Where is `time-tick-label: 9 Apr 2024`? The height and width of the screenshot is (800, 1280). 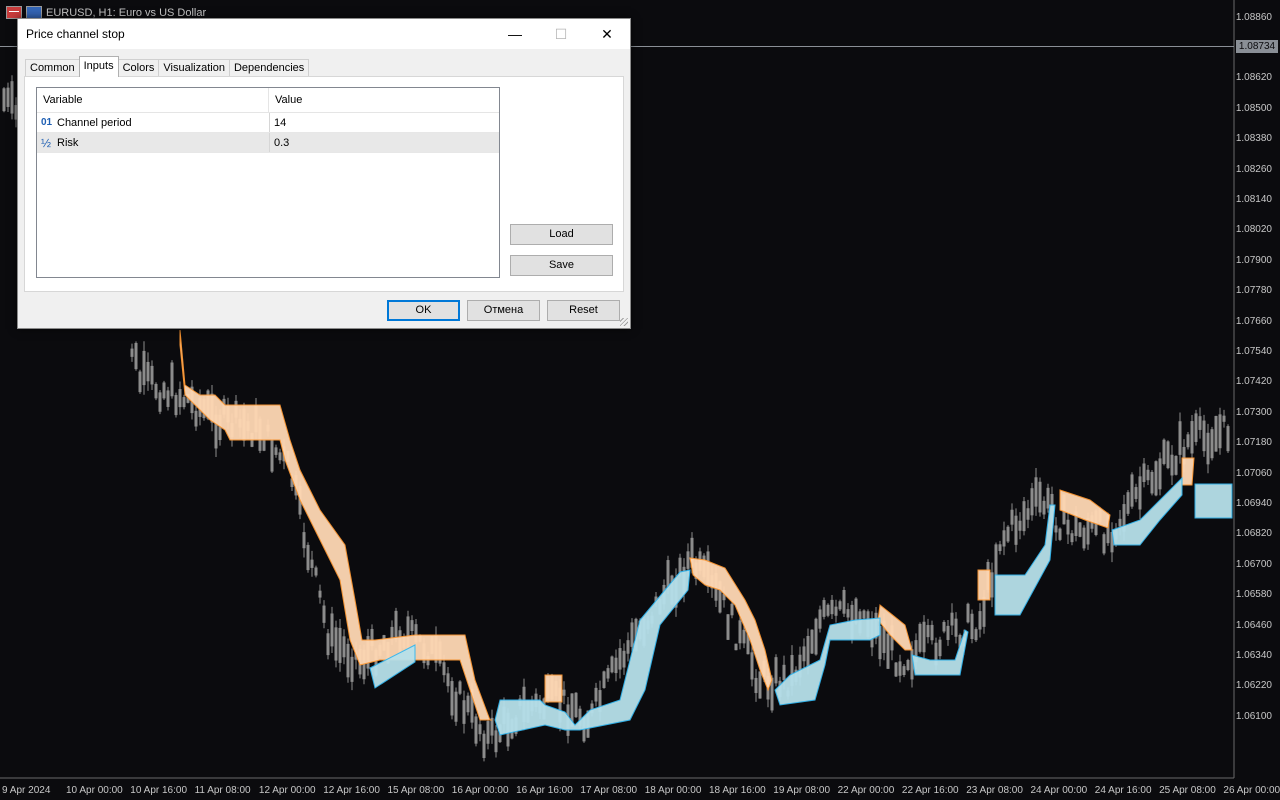 time-tick-label: 9 Apr 2024 is located at coordinates (26, 790).